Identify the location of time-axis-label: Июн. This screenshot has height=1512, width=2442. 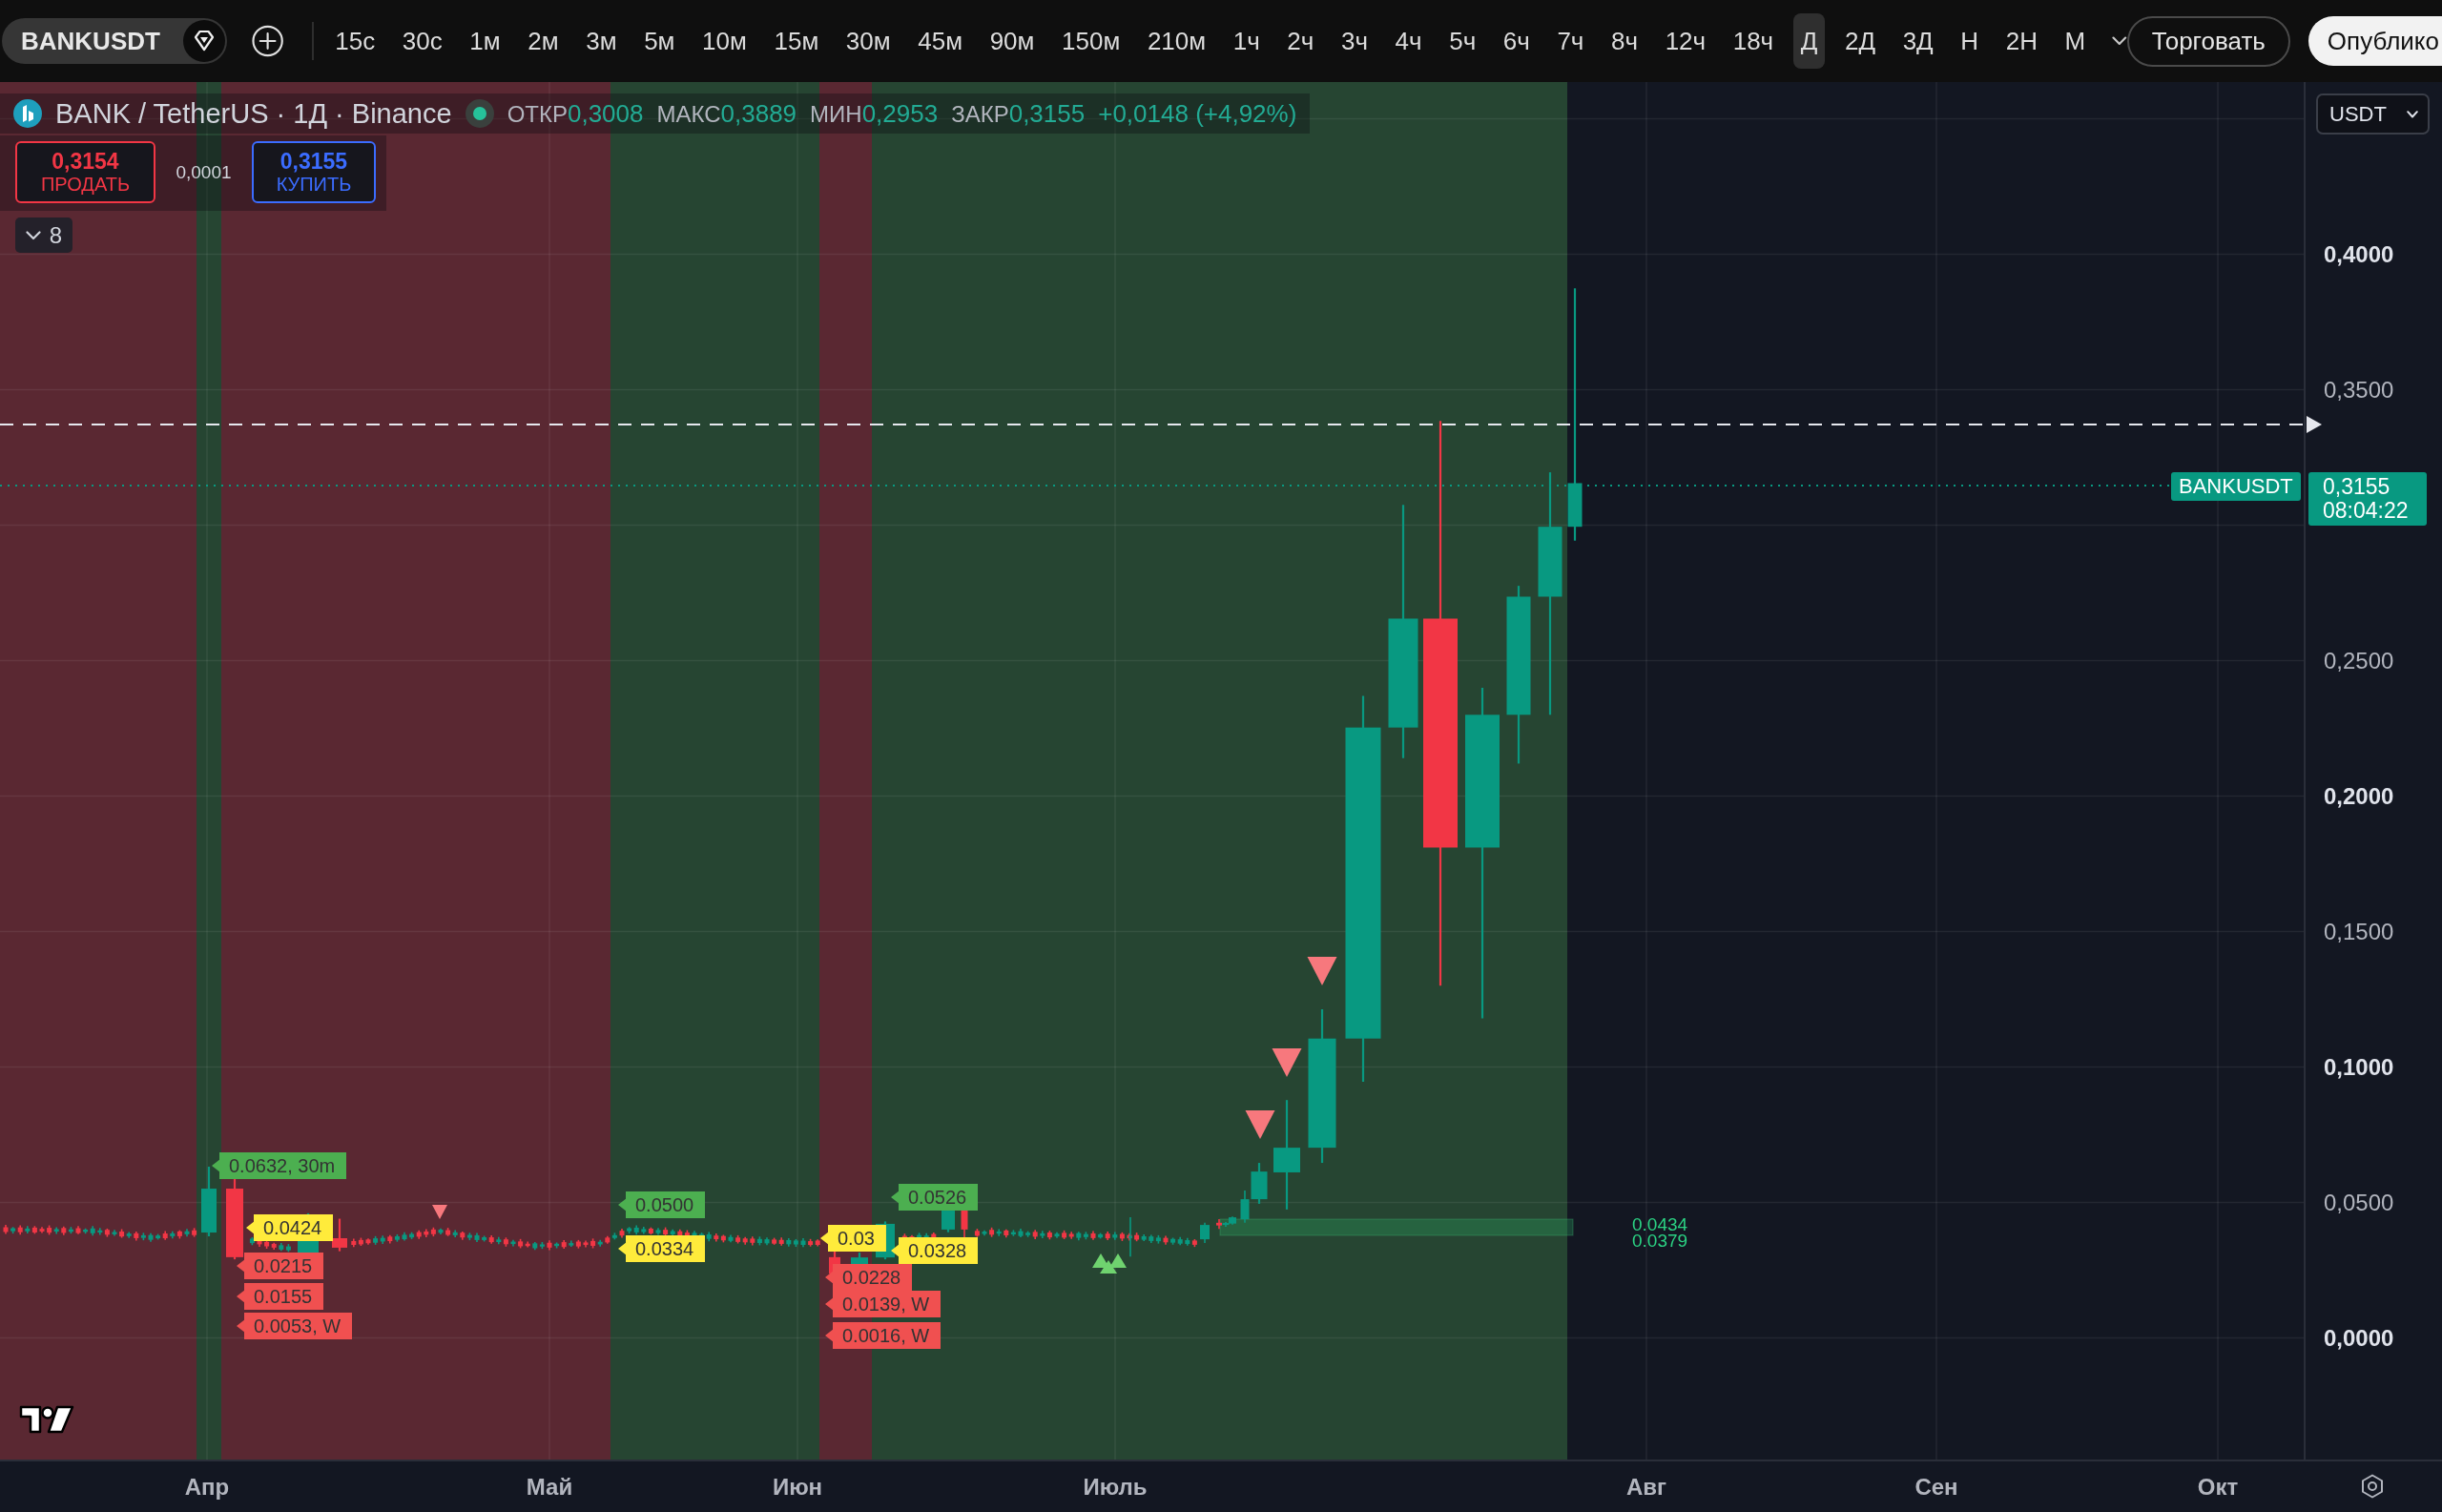
(797, 1487).